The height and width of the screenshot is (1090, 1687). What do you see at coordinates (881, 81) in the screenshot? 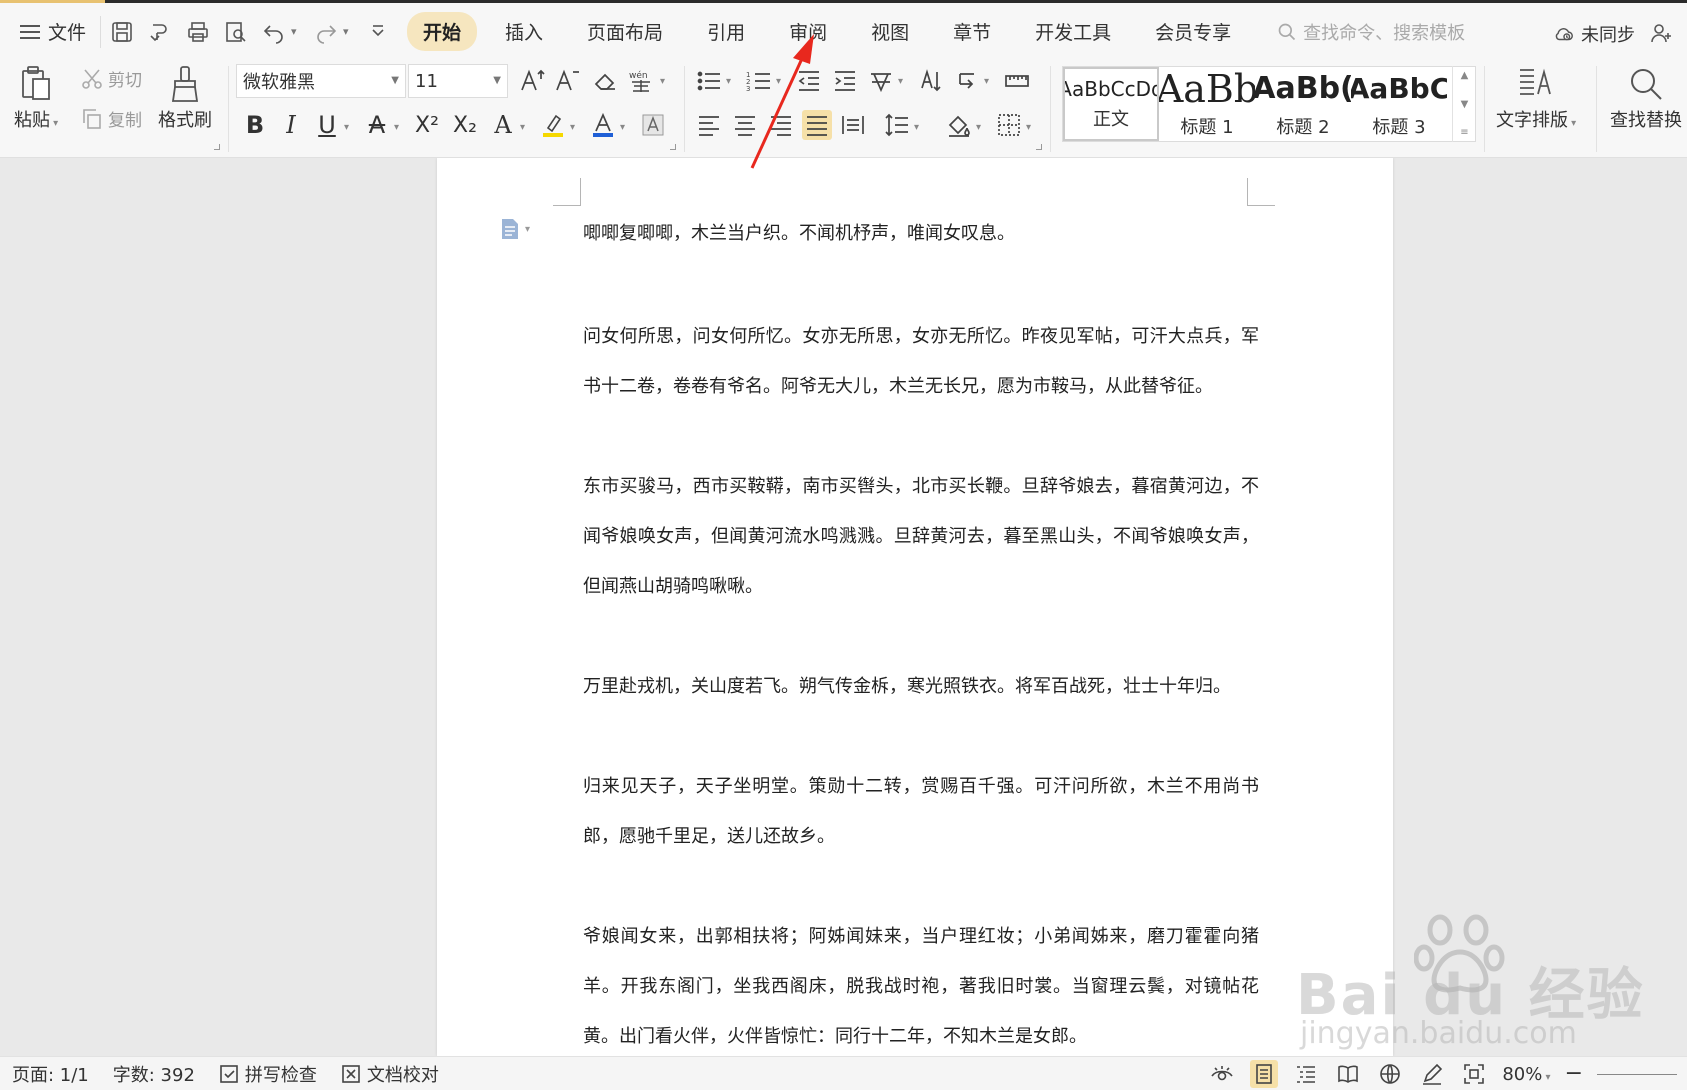
I see `chinese-layout-button` at bounding box center [881, 81].